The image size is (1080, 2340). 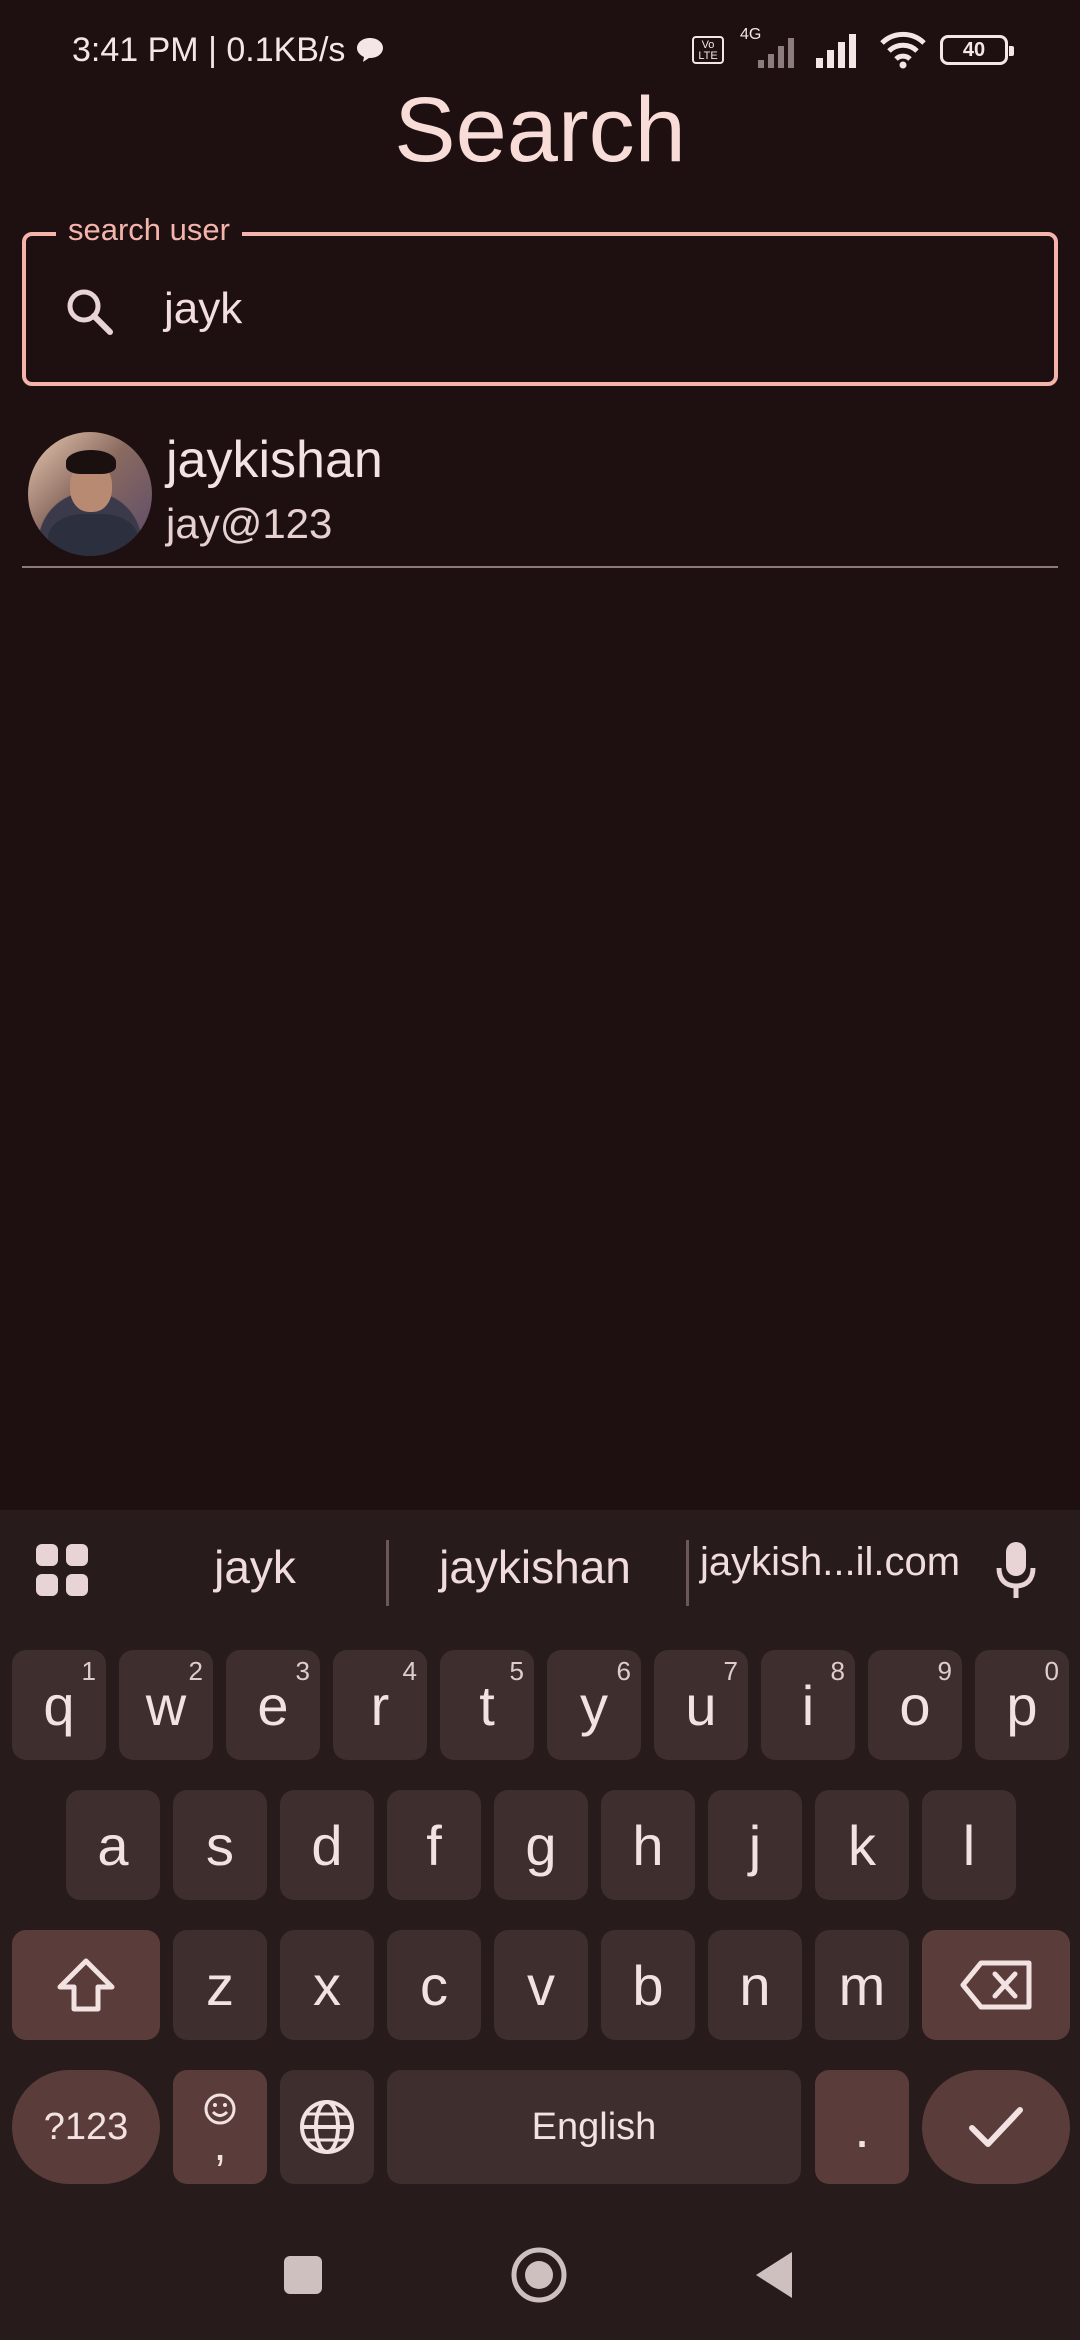 I want to click on backspace-icon, so click(x=996, y=1985).